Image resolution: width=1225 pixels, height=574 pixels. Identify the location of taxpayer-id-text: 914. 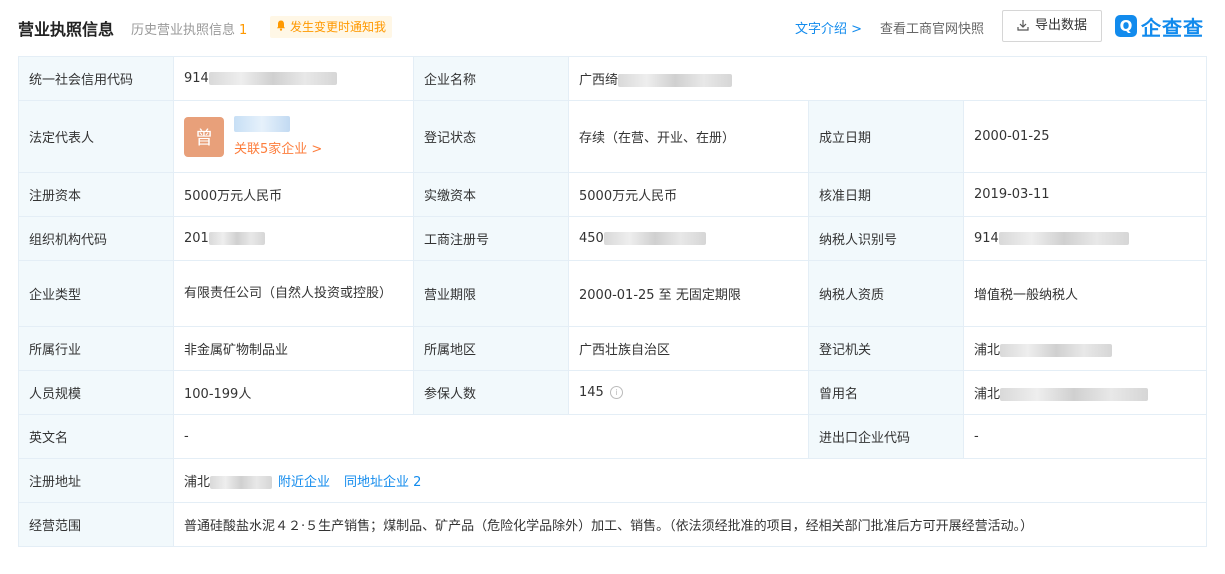
(986, 238).